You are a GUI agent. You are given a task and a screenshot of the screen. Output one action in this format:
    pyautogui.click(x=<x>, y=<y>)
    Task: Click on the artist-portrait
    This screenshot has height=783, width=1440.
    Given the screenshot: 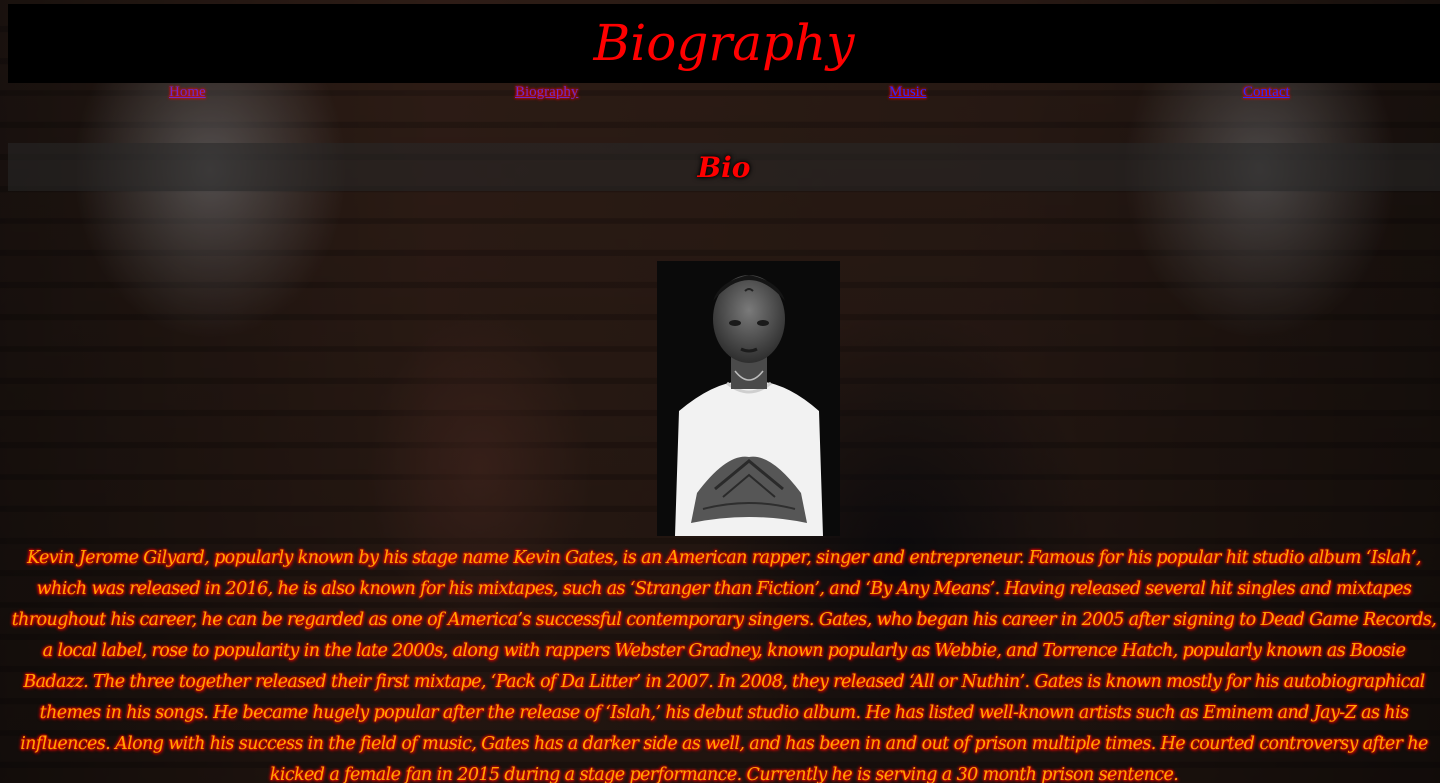 What is the action you would take?
    pyautogui.click(x=748, y=398)
    